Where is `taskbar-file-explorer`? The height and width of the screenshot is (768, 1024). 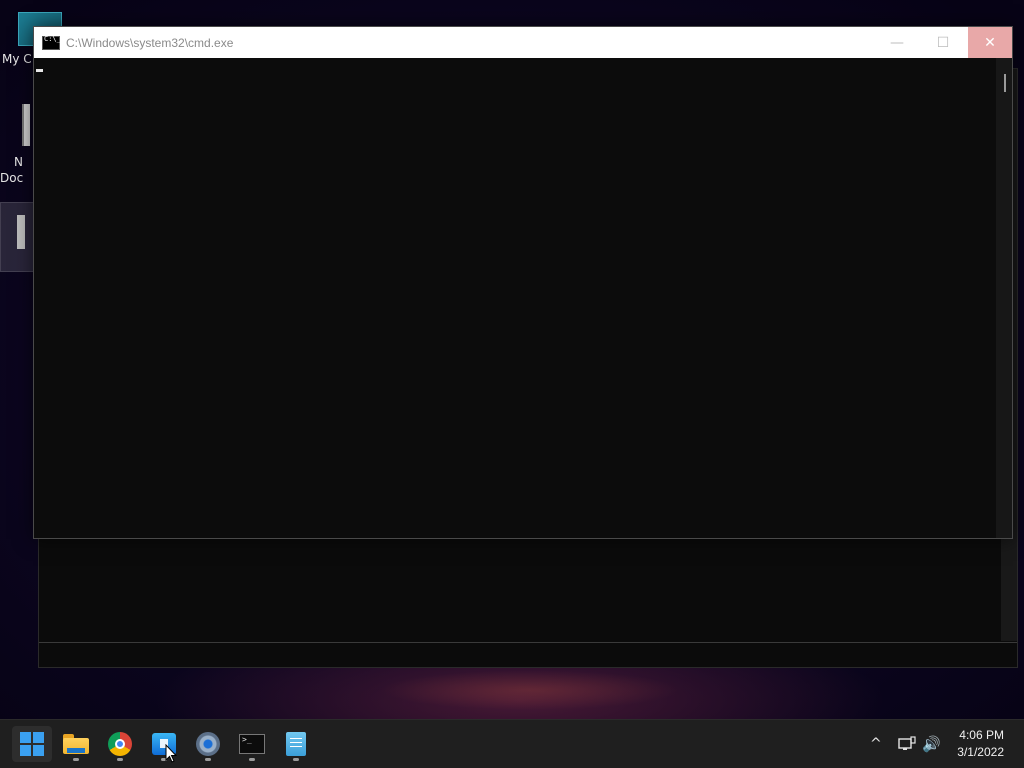 taskbar-file-explorer is located at coordinates (76, 744).